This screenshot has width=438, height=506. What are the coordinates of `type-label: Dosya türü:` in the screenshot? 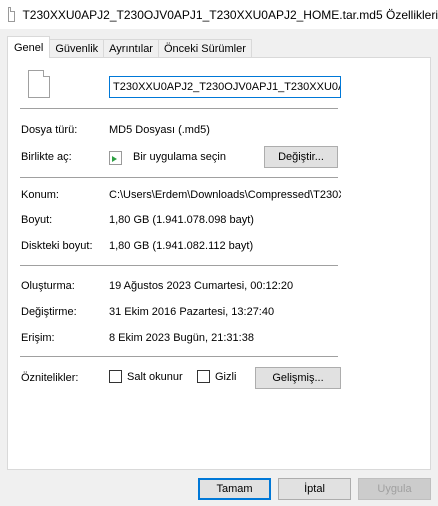 It's located at (49, 130).